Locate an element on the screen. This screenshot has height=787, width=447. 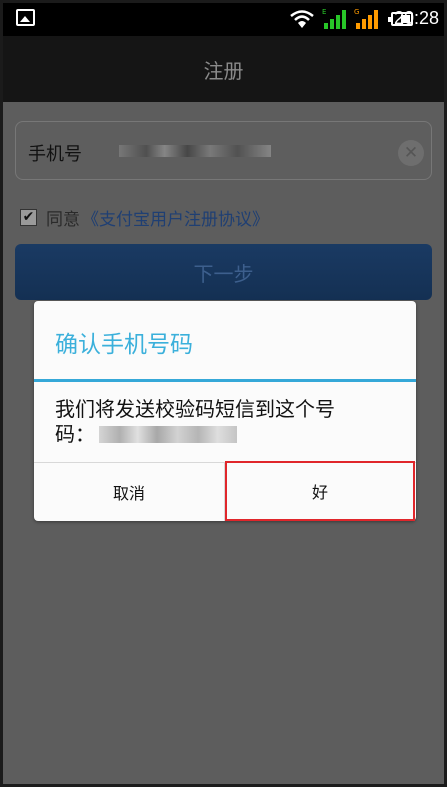
clear-icon: ✕ is located at coordinates (411, 153).